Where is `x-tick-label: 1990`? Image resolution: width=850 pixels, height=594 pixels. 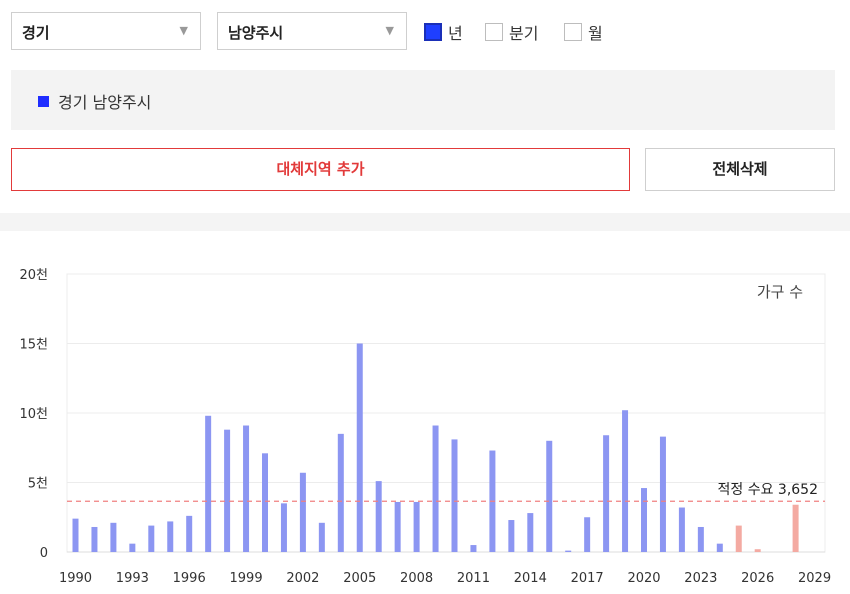 x-tick-label: 1990 is located at coordinates (75, 578).